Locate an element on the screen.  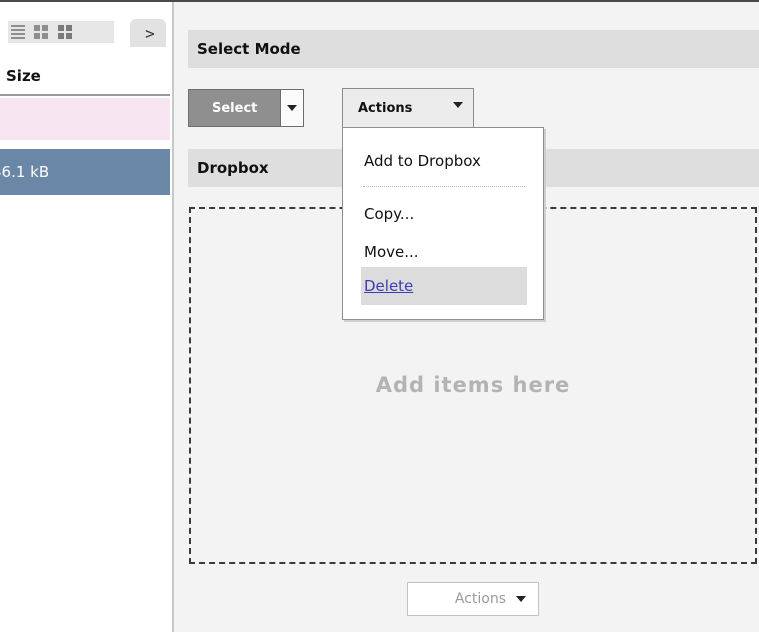
menu-item-delete: Delete is located at coordinates (388, 286).